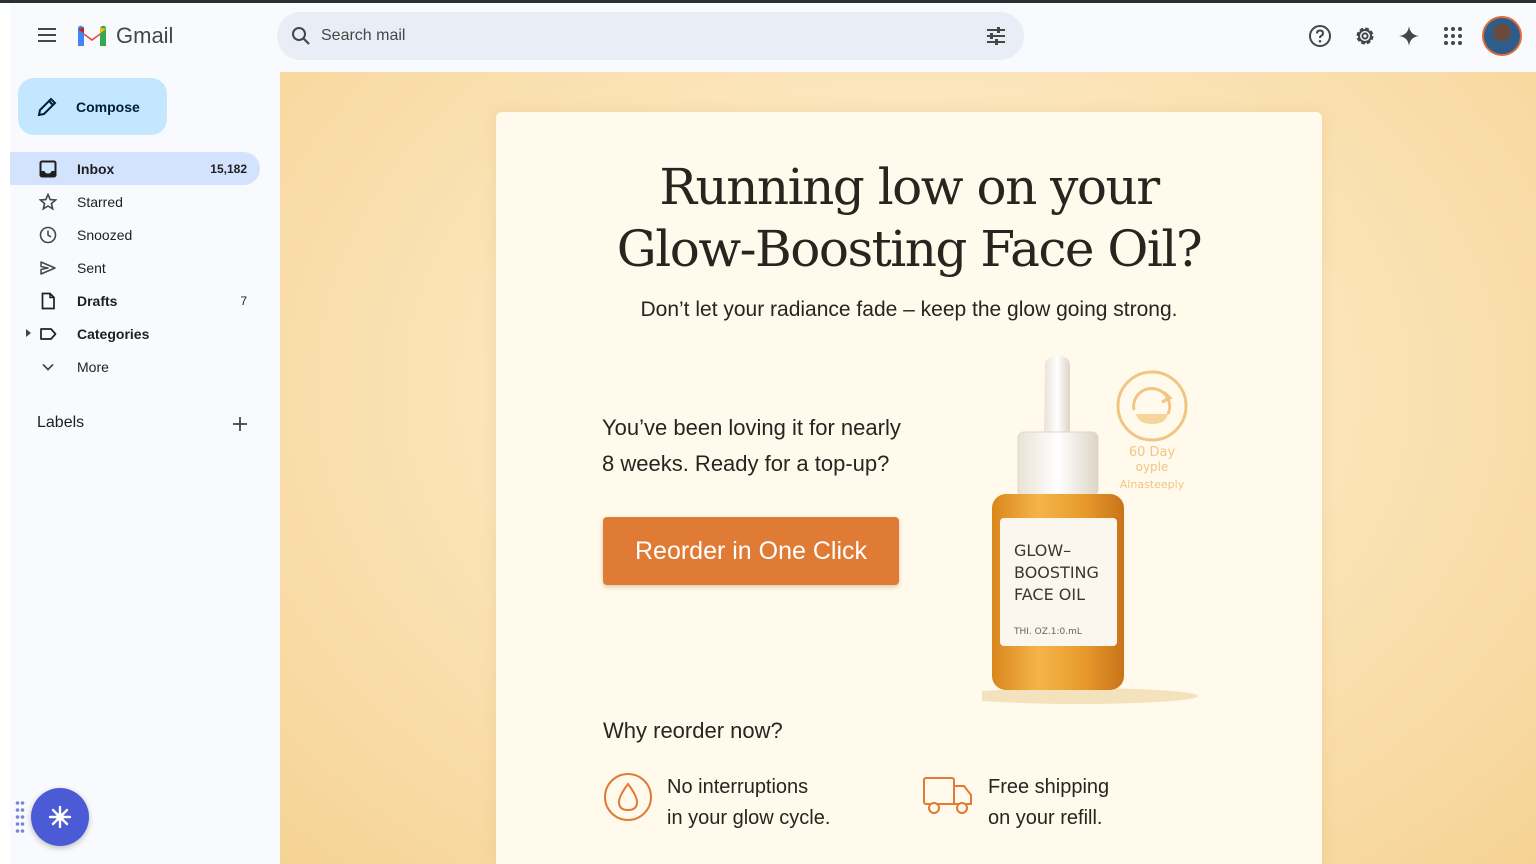 The height and width of the screenshot is (864, 1536). I want to click on why-reorder-heading: Why reorder now?, so click(693, 730).